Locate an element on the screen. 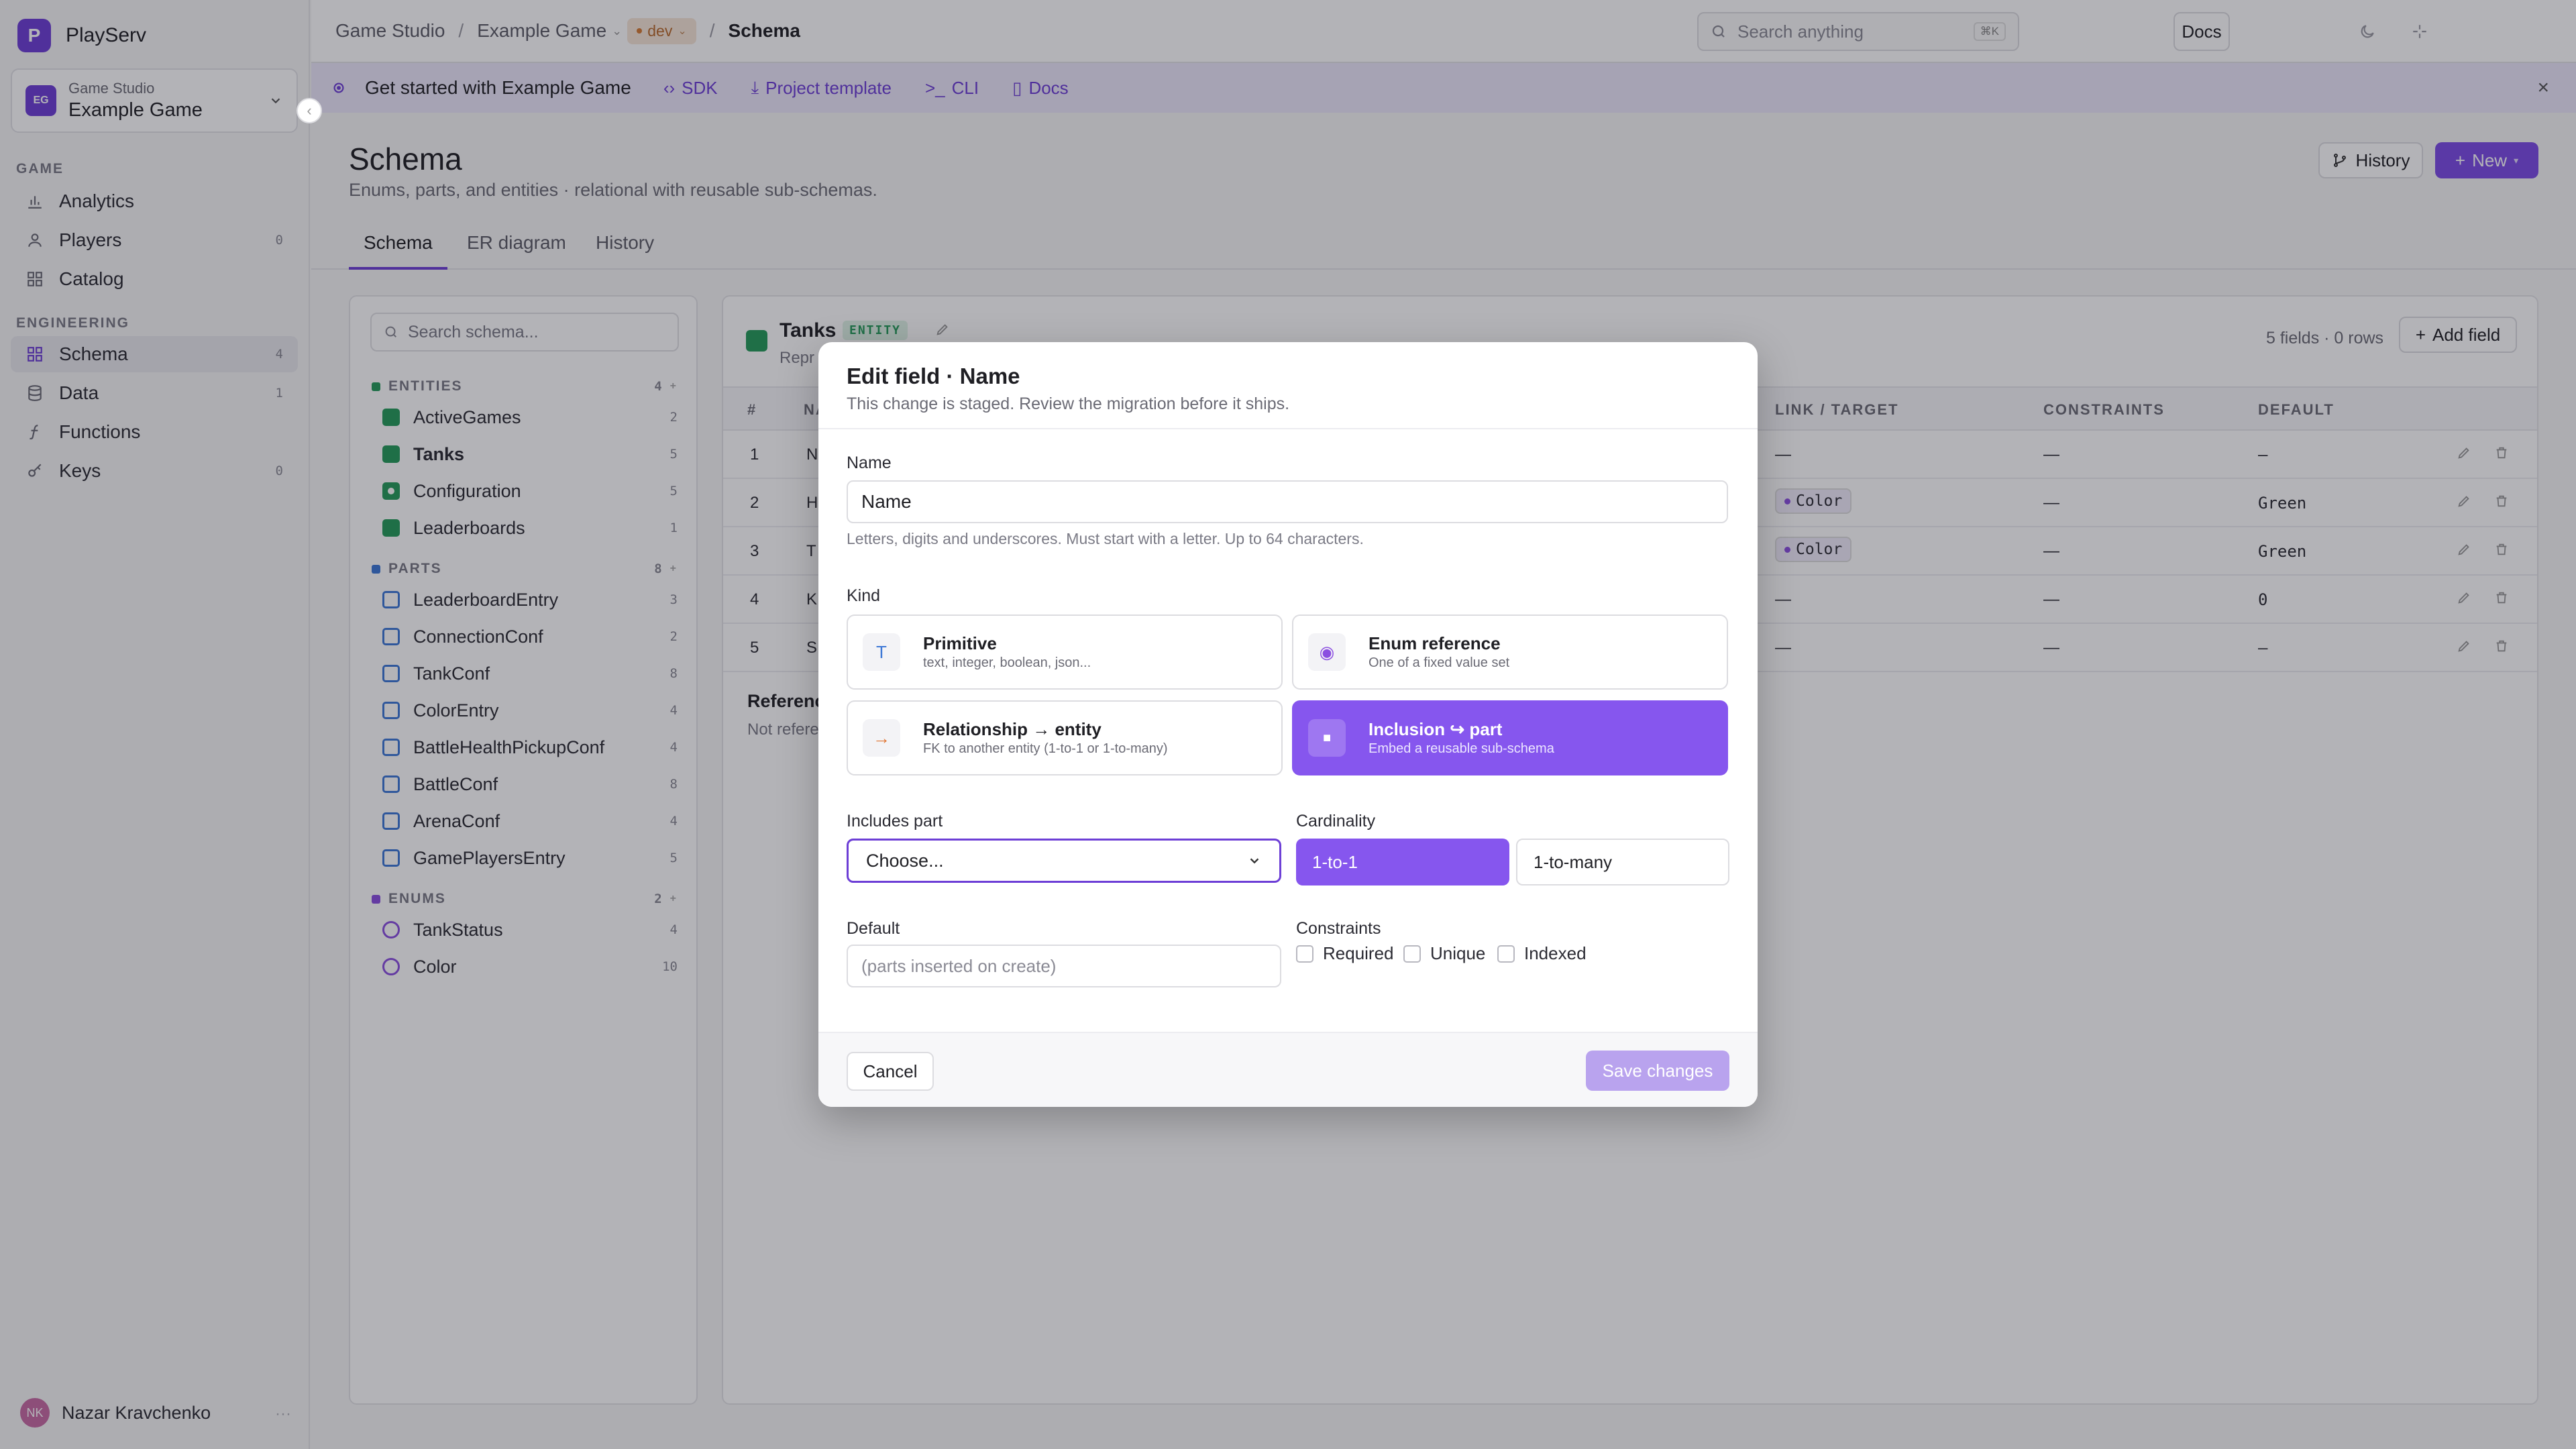 The width and height of the screenshot is (2576, 1449). unique-checkbox: Unique is located at coordinates (1444, 953).